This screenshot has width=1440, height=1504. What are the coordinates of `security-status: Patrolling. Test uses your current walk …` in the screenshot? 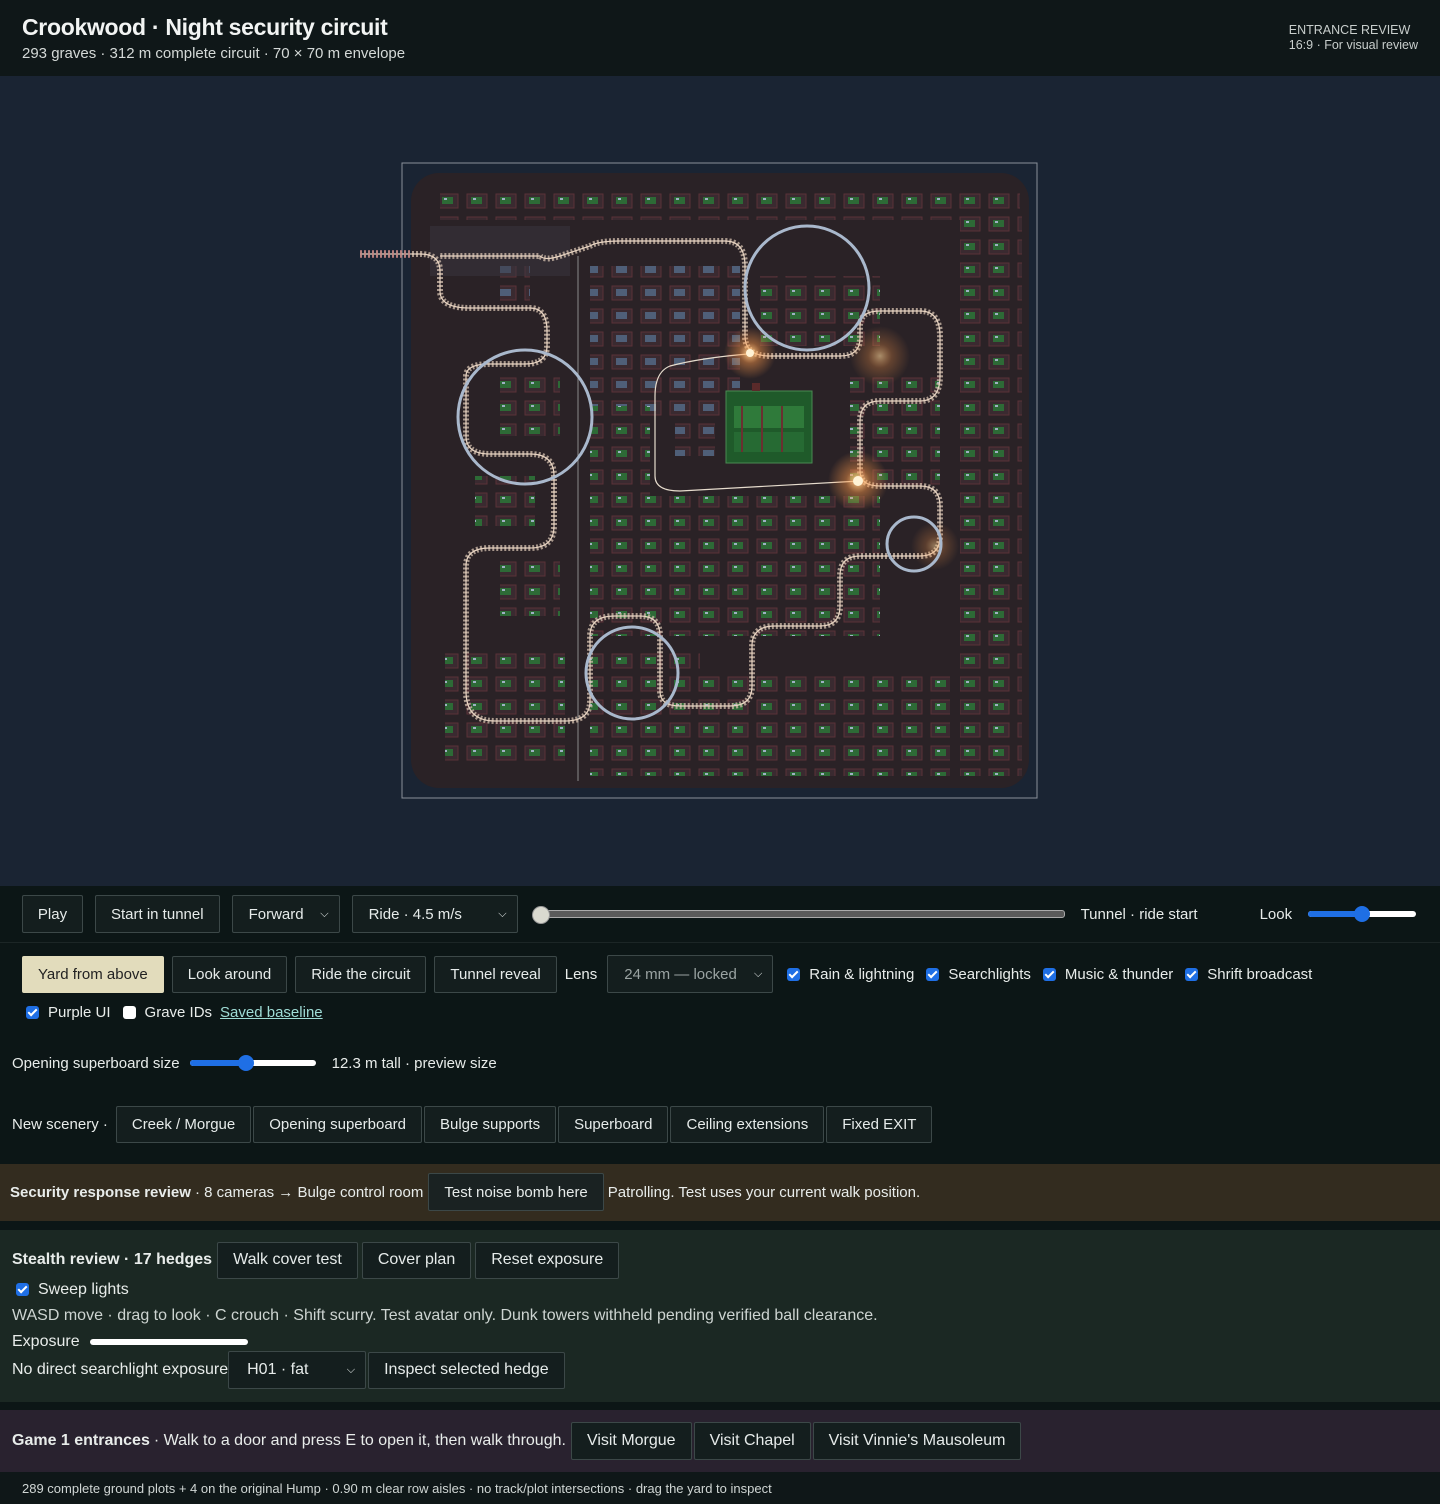 It's located at (764, 1192).